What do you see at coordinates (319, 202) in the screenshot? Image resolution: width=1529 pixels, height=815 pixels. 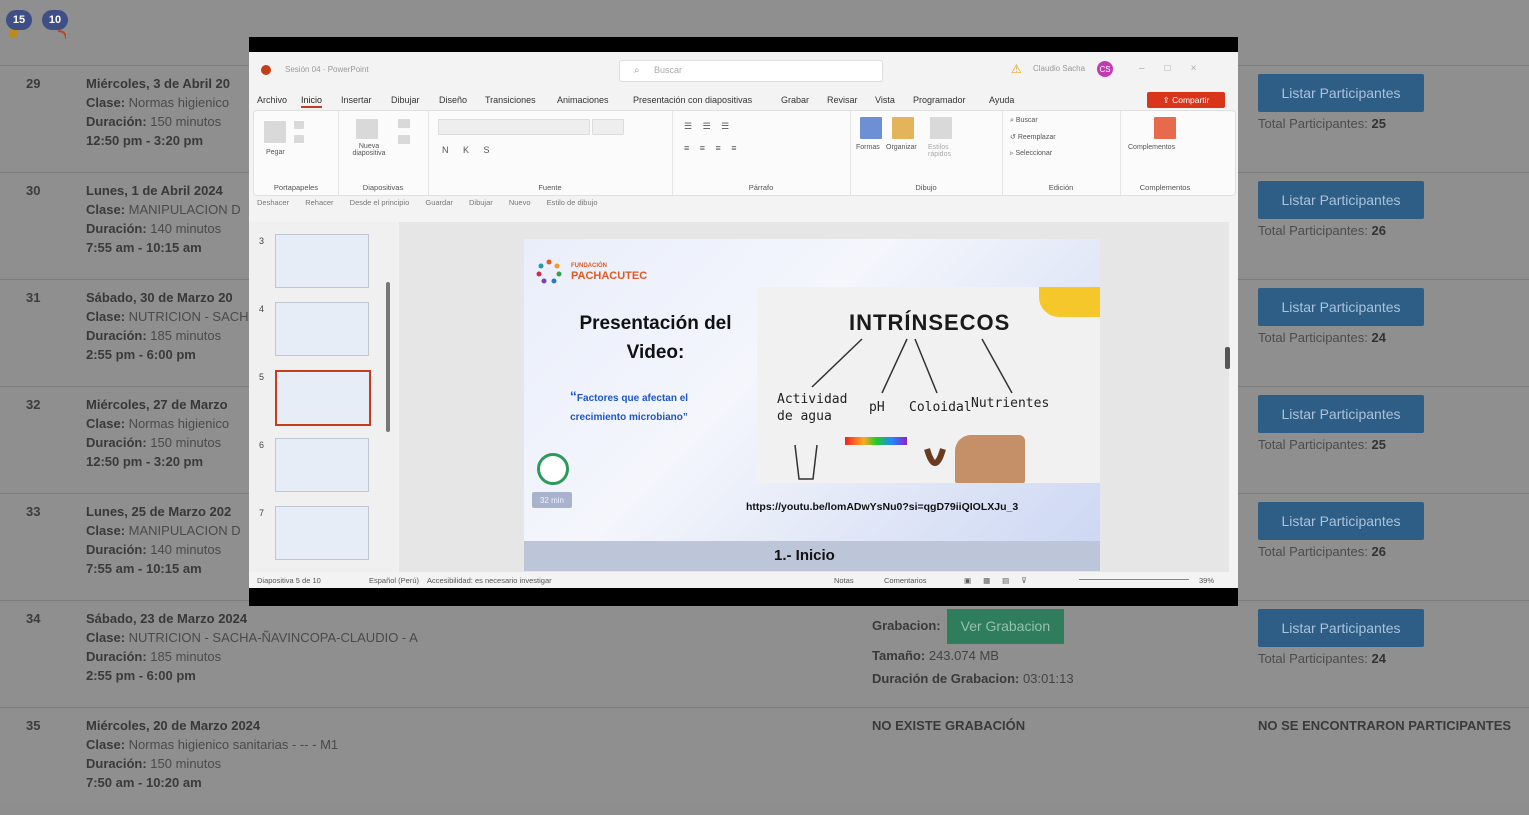 I see `redo-button: Rehacer` at bounding box center [319, 202].